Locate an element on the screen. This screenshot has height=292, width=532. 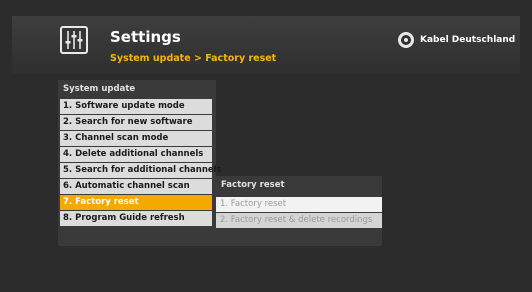
menu-item-search-new-software: 2. Search for new software is located at coordinates (136, 122).